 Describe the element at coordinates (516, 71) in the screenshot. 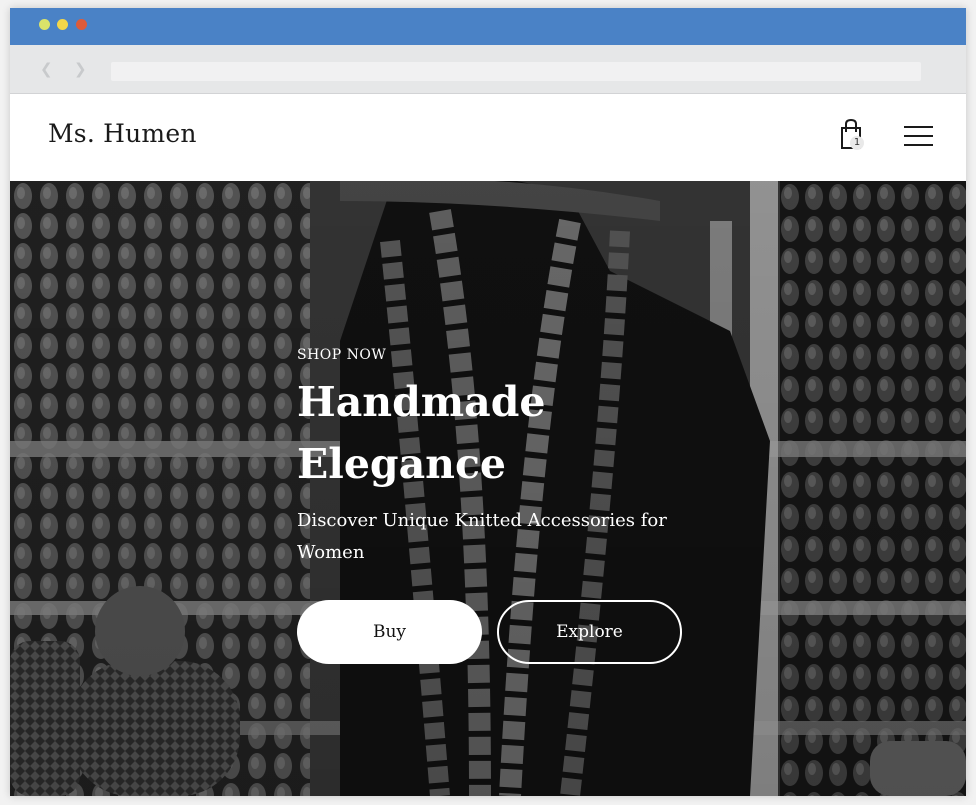

I see `address-bar` at that location.